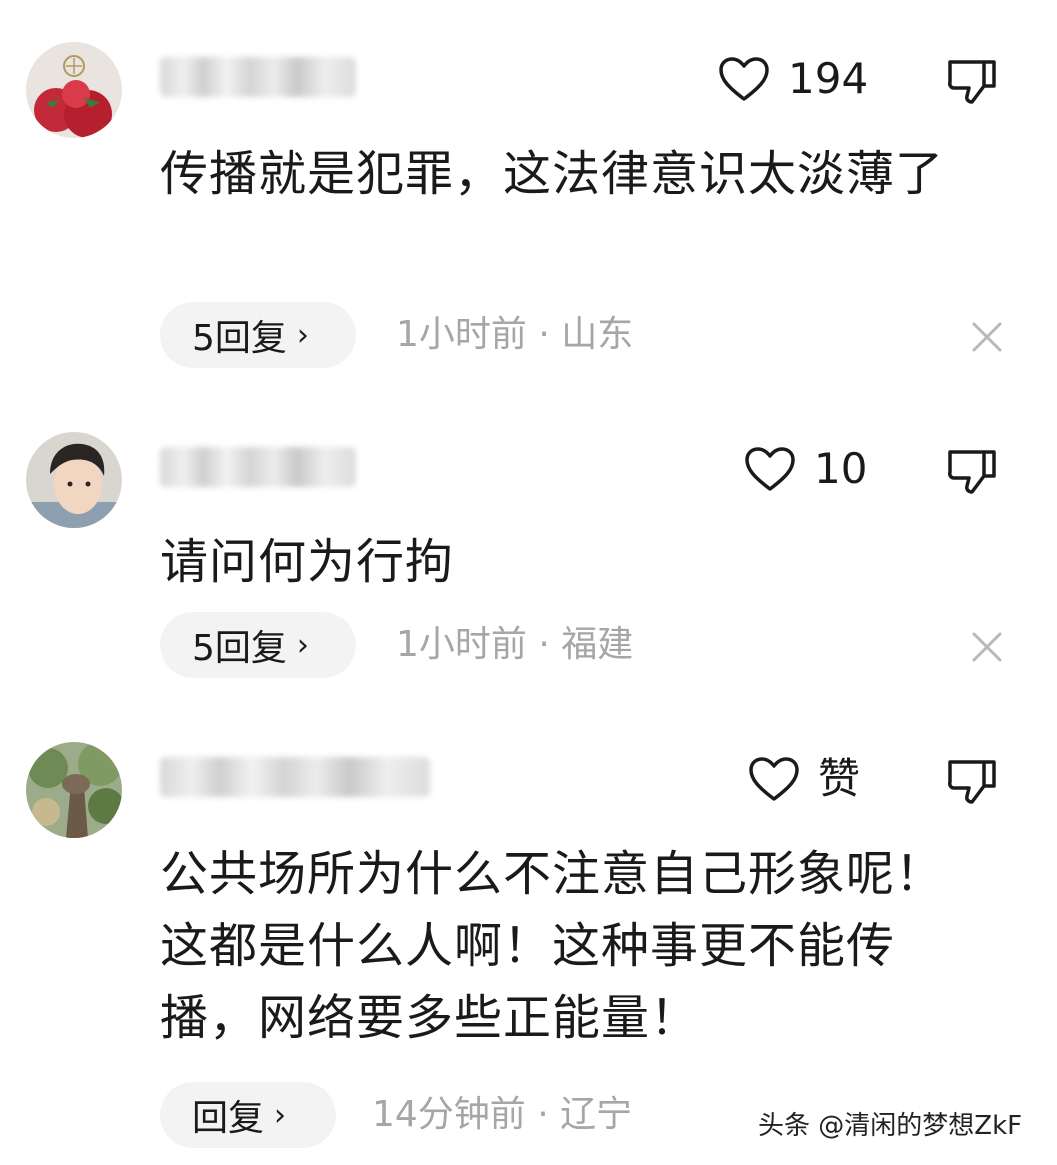 Image resolution: width=1057 pixels, height=1165 pixels. What do you see at coordinates (228, 1118) in the screenshot?
I see `reply-label: 回复` at bounding box center [228, 1118].